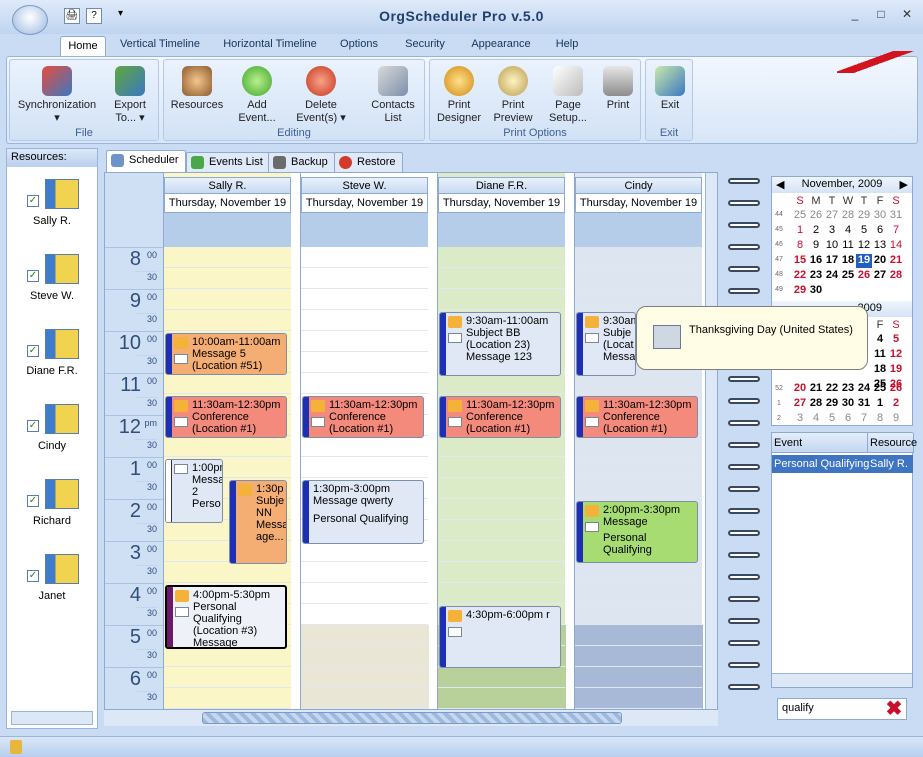 Image resolution: width=923 pixels, height=757 pixels. Describe the element at coordinates (393, 95) in the screenshot. I see `contacts-list-button: Contacts List` at that location.